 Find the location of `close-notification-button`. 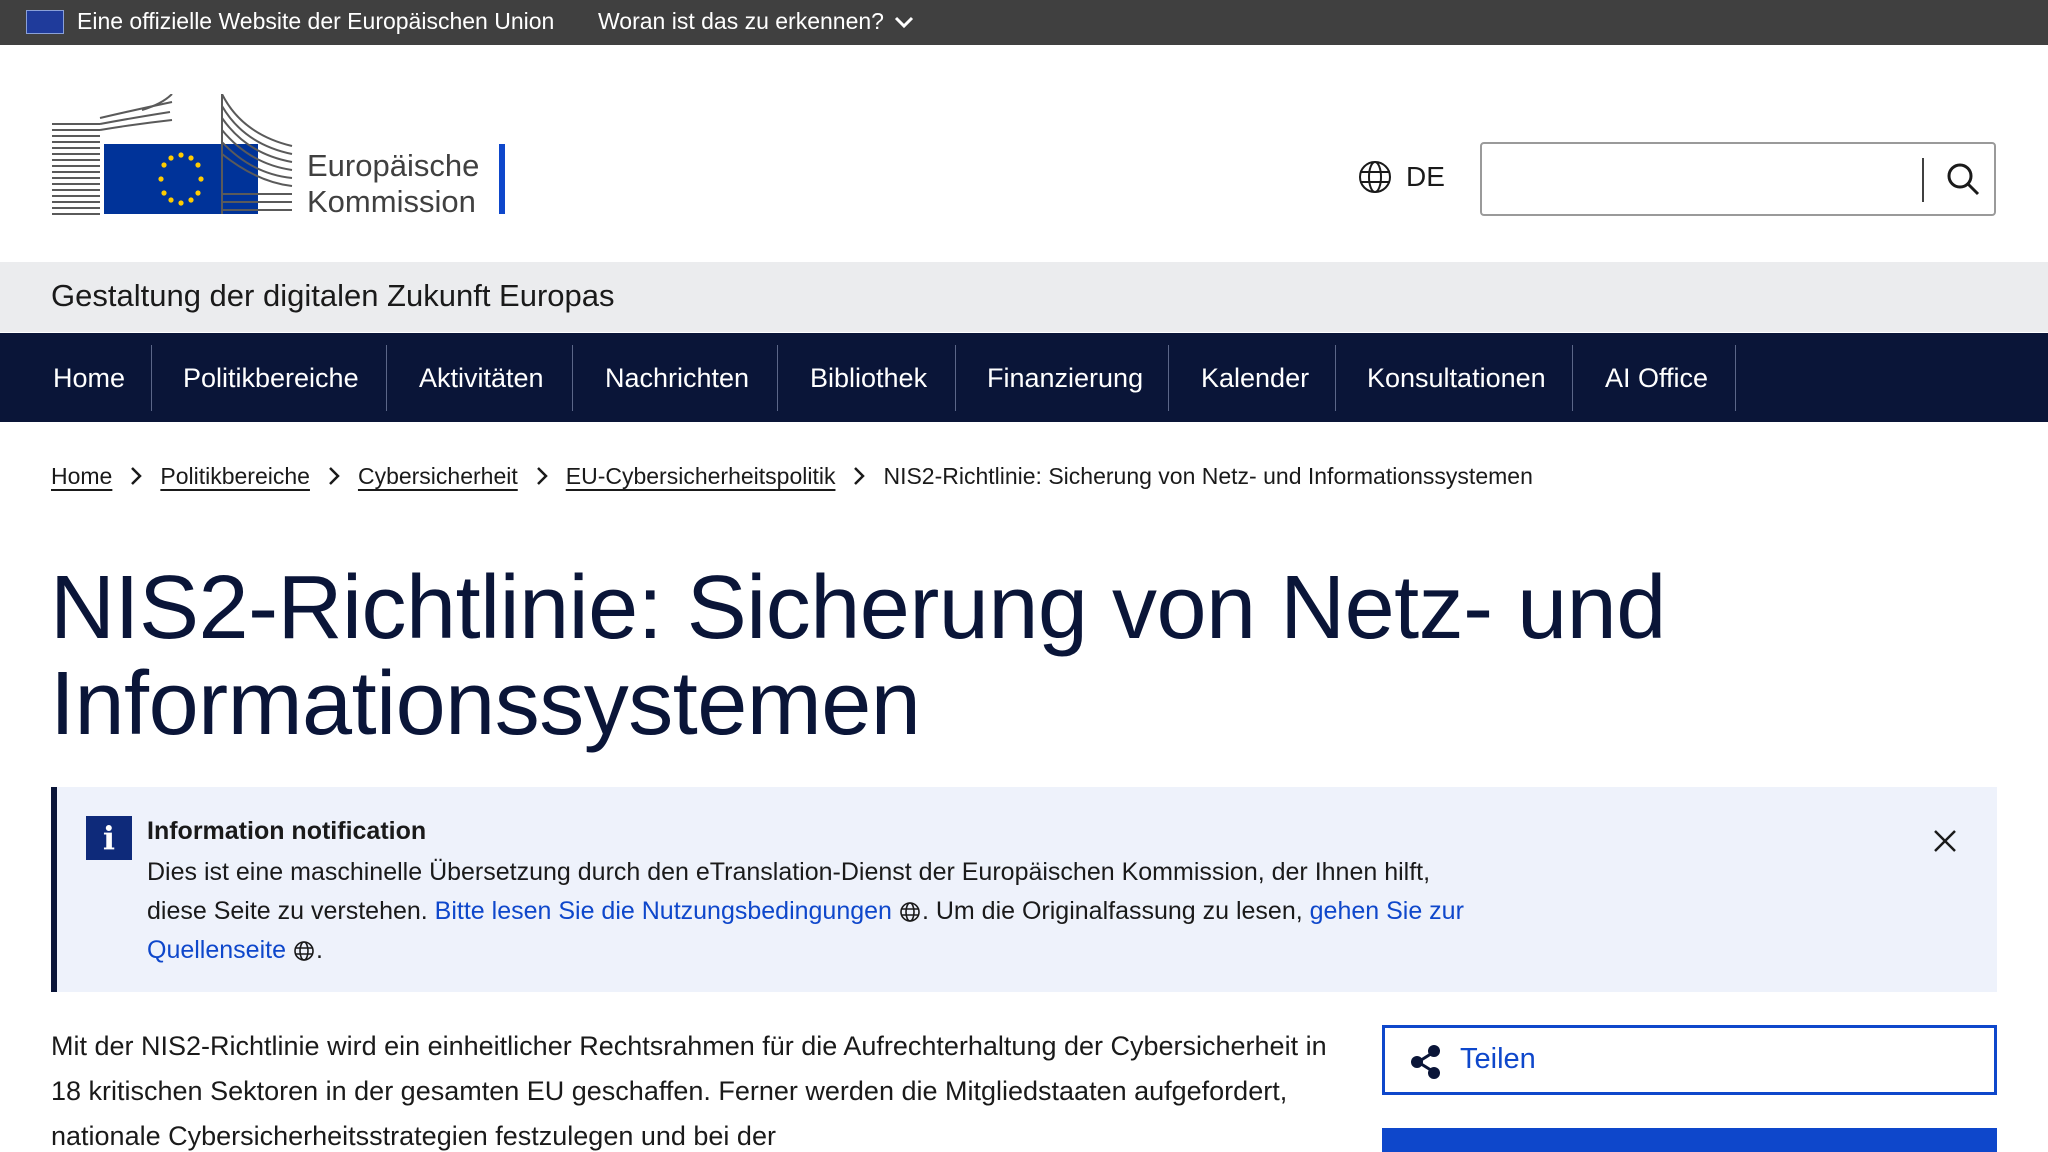

close-notification-button is located at coordinates (1945, 841).